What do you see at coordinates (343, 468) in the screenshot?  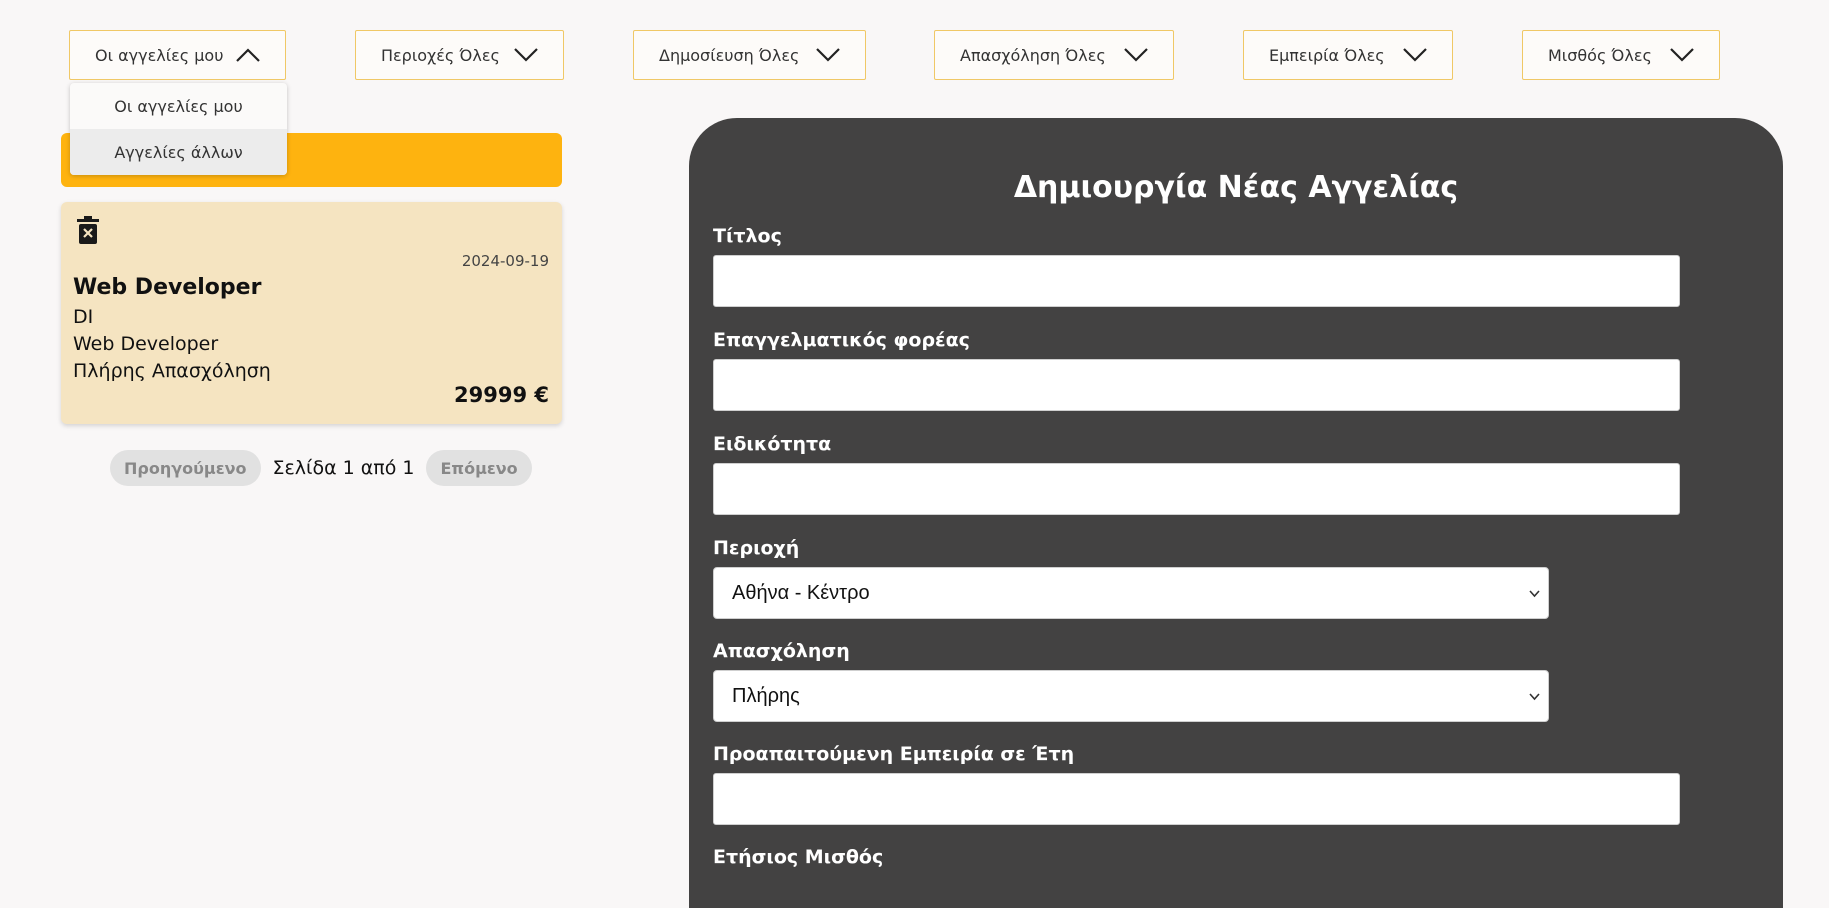 I see `page-info: Σελίδα 1 από 1` at bounding box center [343, 468].